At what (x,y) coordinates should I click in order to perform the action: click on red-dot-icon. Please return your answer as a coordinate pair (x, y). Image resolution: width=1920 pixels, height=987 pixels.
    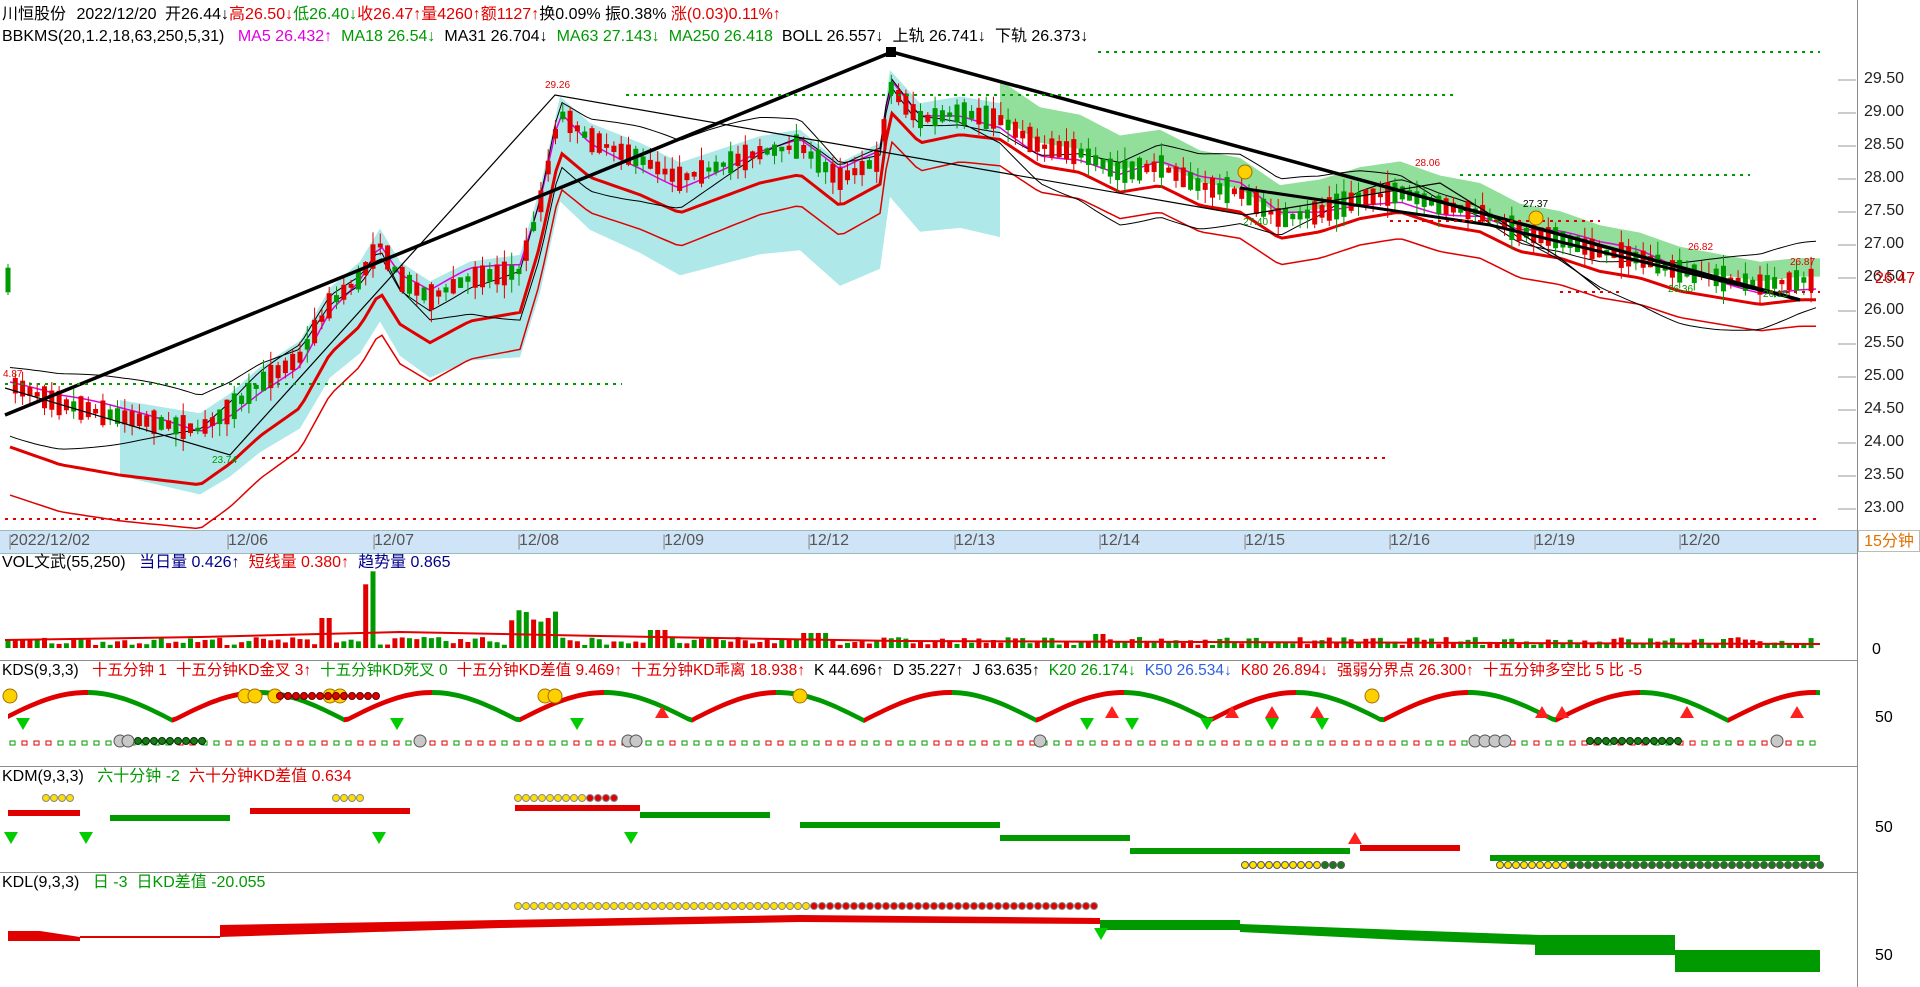
    Looking at the image, I should click on (376, 696).